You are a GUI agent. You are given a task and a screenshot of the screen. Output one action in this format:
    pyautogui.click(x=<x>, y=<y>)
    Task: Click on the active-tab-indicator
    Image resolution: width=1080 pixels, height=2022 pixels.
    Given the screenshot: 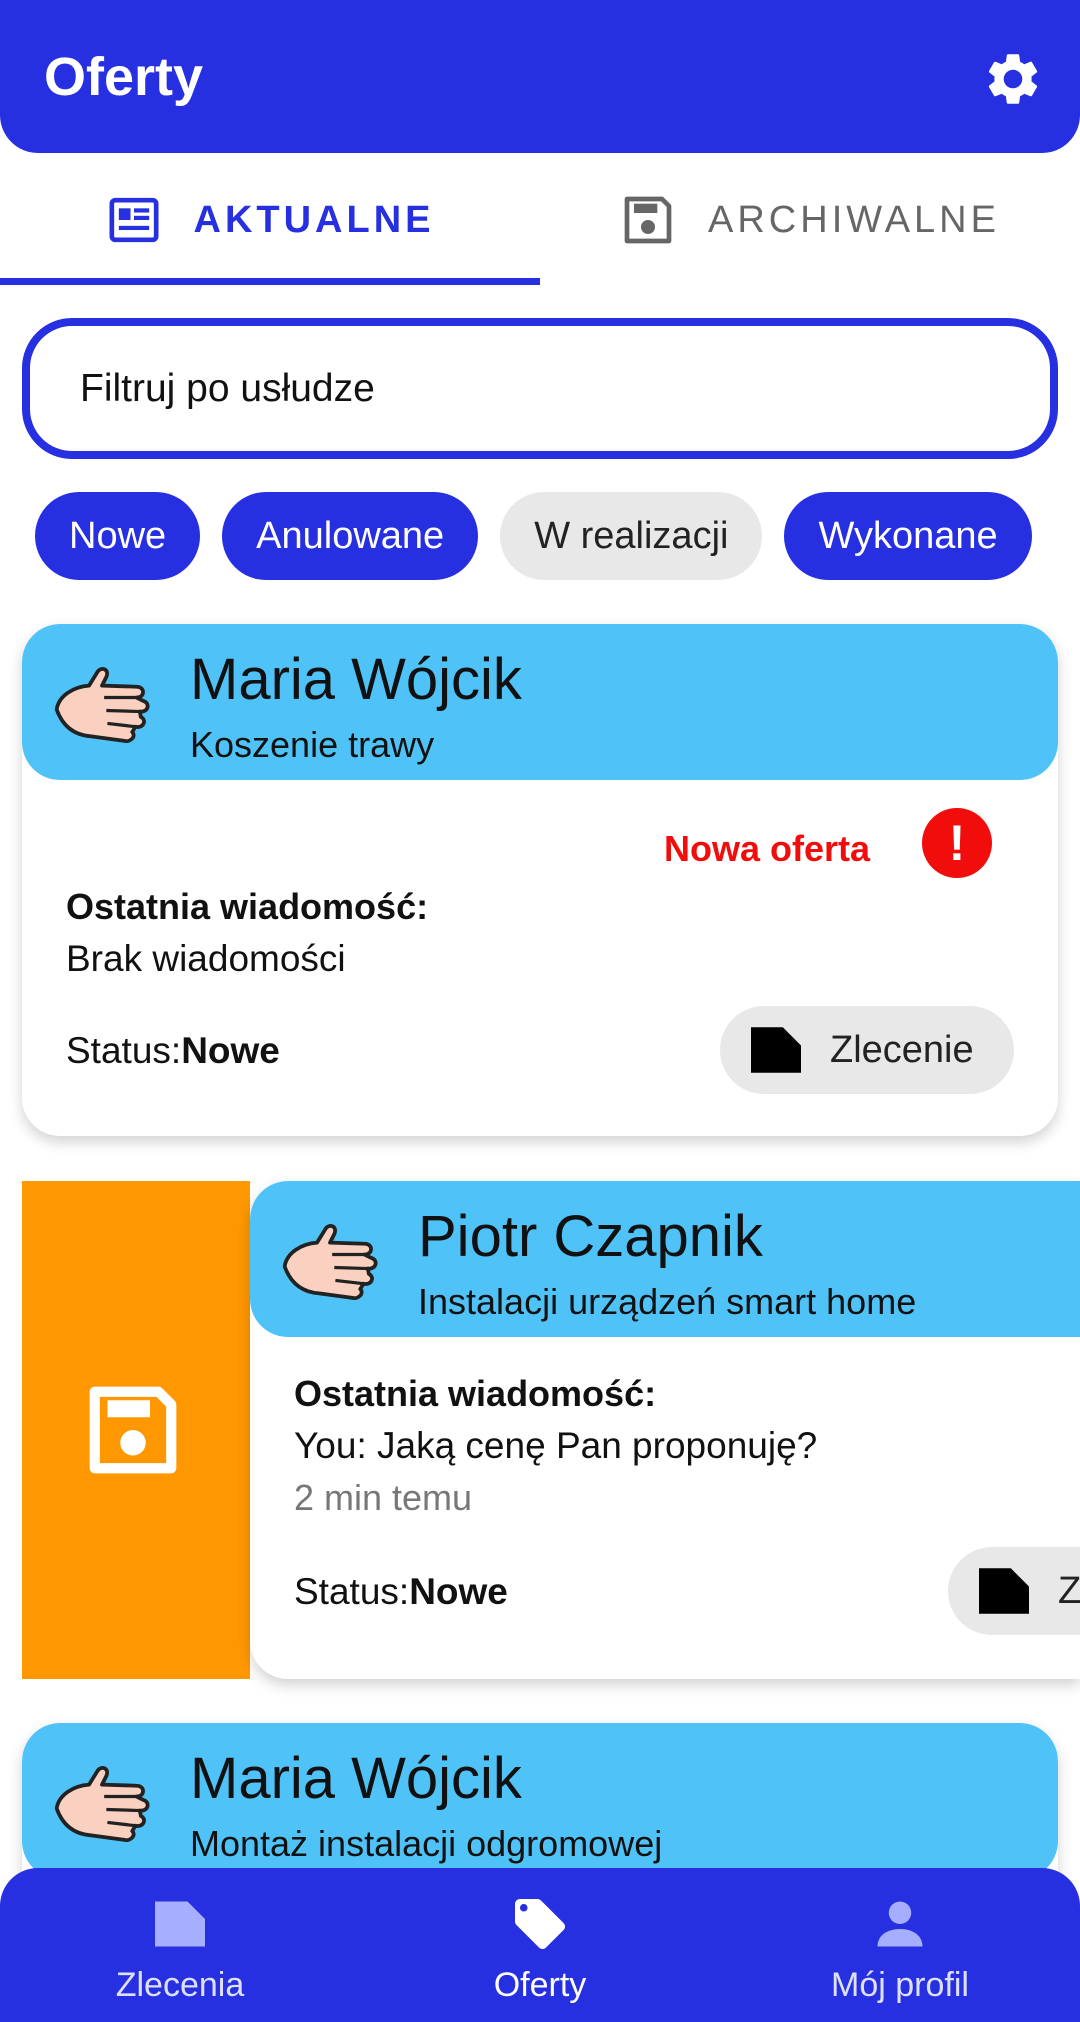 What is the action you would take?
    pyautogui.click(x=270, y=281)
    